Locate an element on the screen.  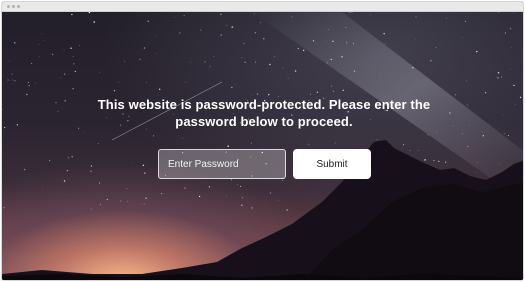
password-input is located at coordinates (222, 164).